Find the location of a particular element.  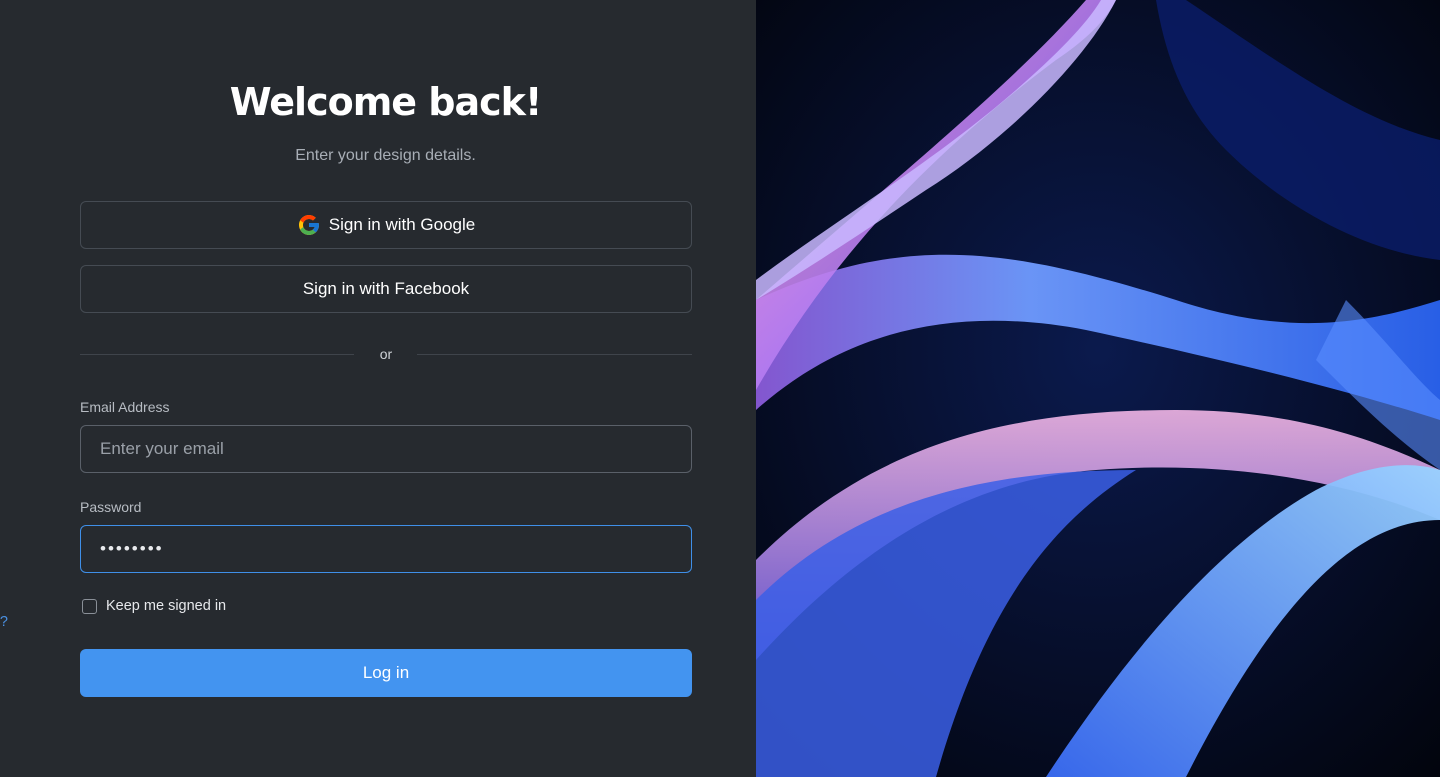

divider-line-right is located at coordinates (554, 354).